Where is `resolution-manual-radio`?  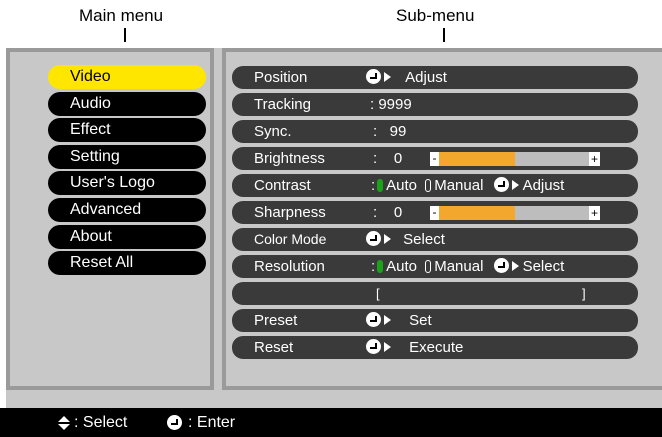 resolution-manual-radio is located at coordinates (428, 266).